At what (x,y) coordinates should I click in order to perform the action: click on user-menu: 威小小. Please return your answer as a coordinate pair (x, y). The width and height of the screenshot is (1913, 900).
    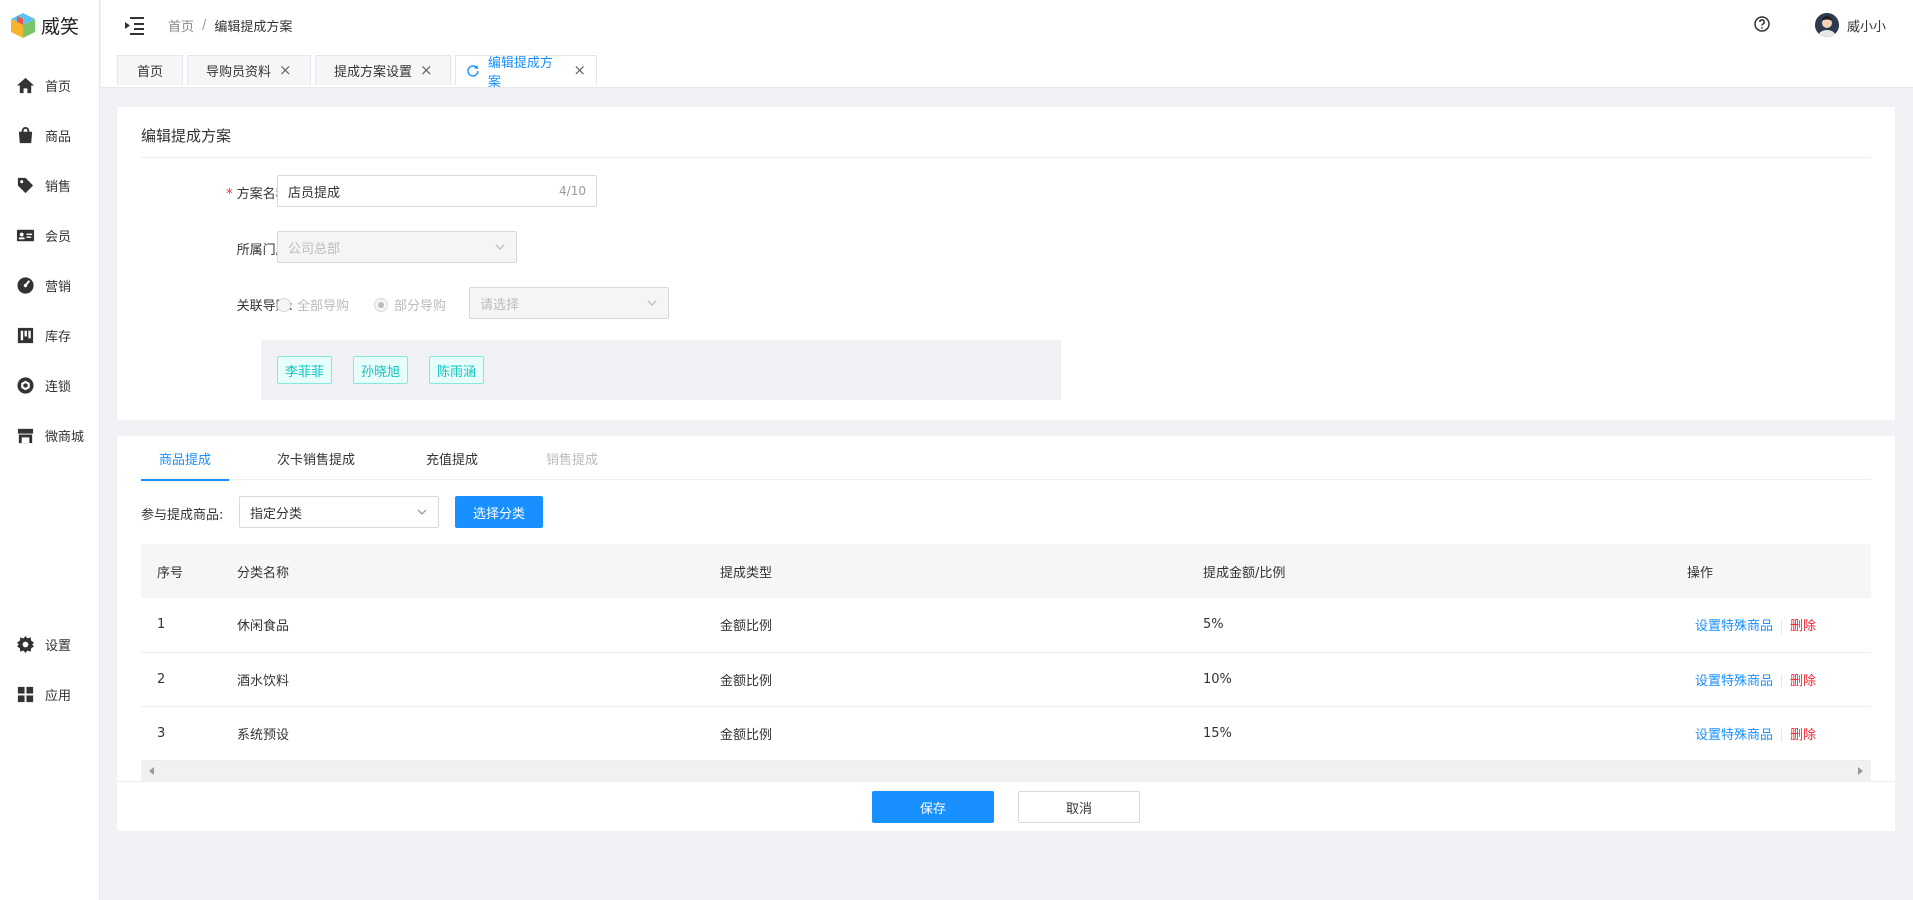
    Looking at the image, I should click on (1850, 25).